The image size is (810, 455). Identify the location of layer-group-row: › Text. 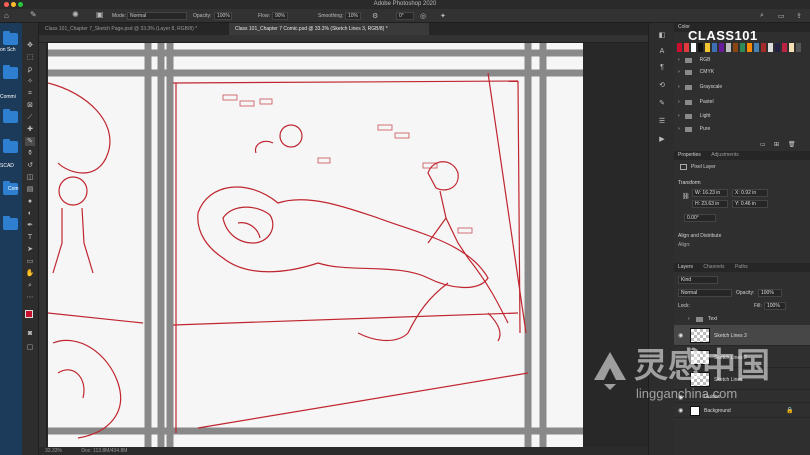
(742, 319).